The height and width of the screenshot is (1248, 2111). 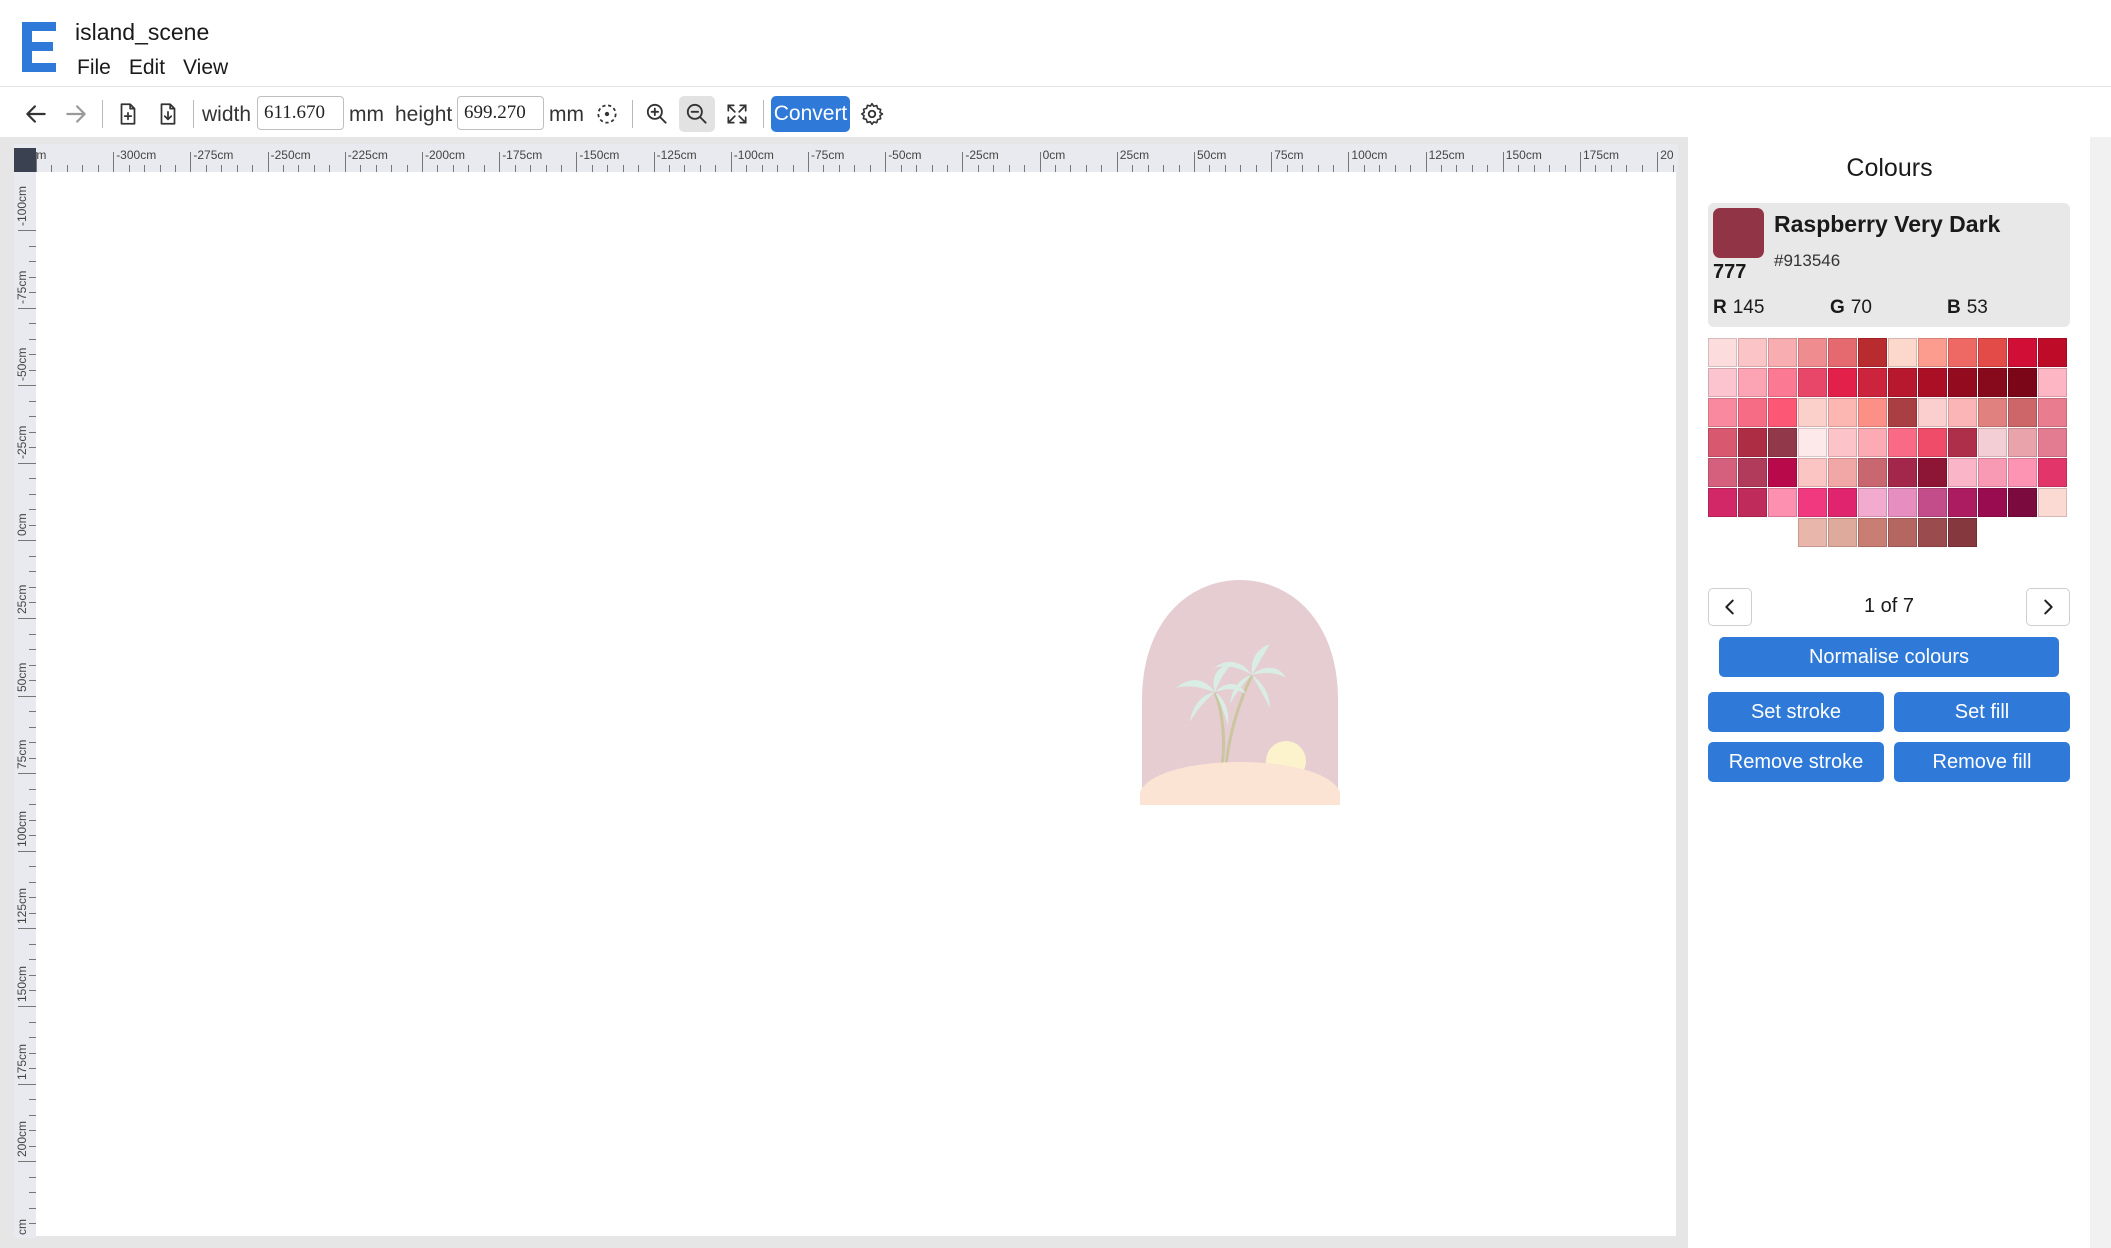 What do you see at coordinates (1982, 762) in the screenshot?
I see `remove-fill-button: Remove fill` at bounding box center [1982, 762].